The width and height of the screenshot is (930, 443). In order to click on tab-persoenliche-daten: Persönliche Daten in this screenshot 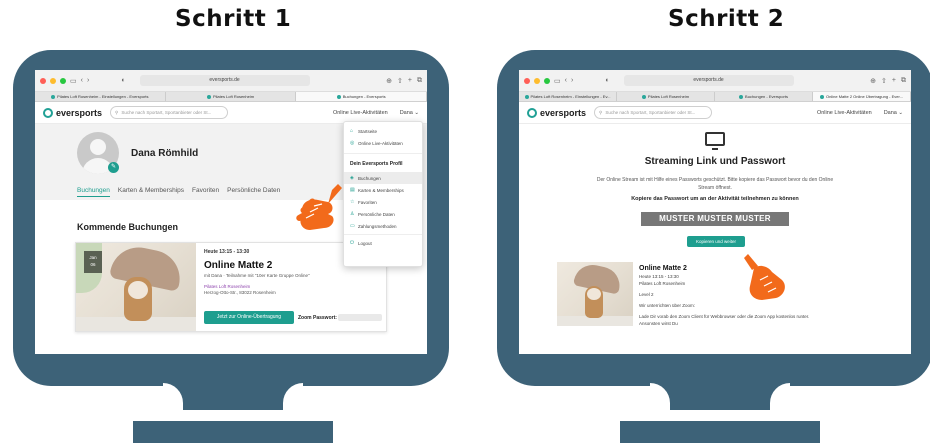, I will do `click(253, 192)`.